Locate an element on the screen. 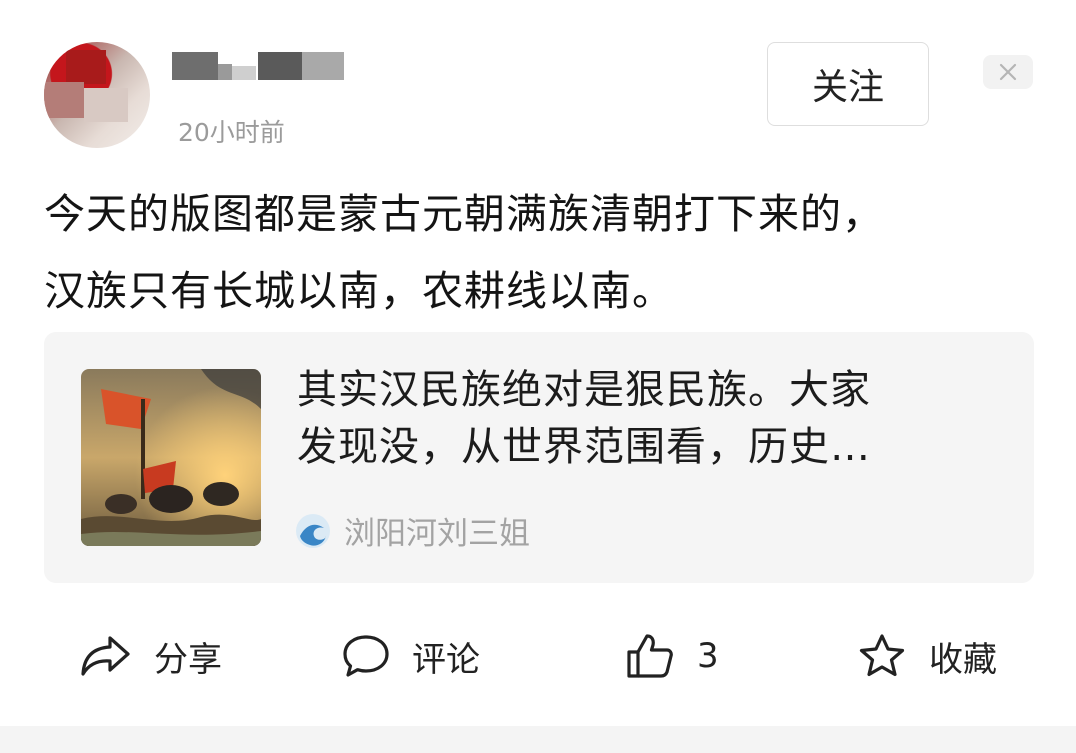 This screenshot has height=753, width=1076. star-icon is located at coordinates (882, 655).